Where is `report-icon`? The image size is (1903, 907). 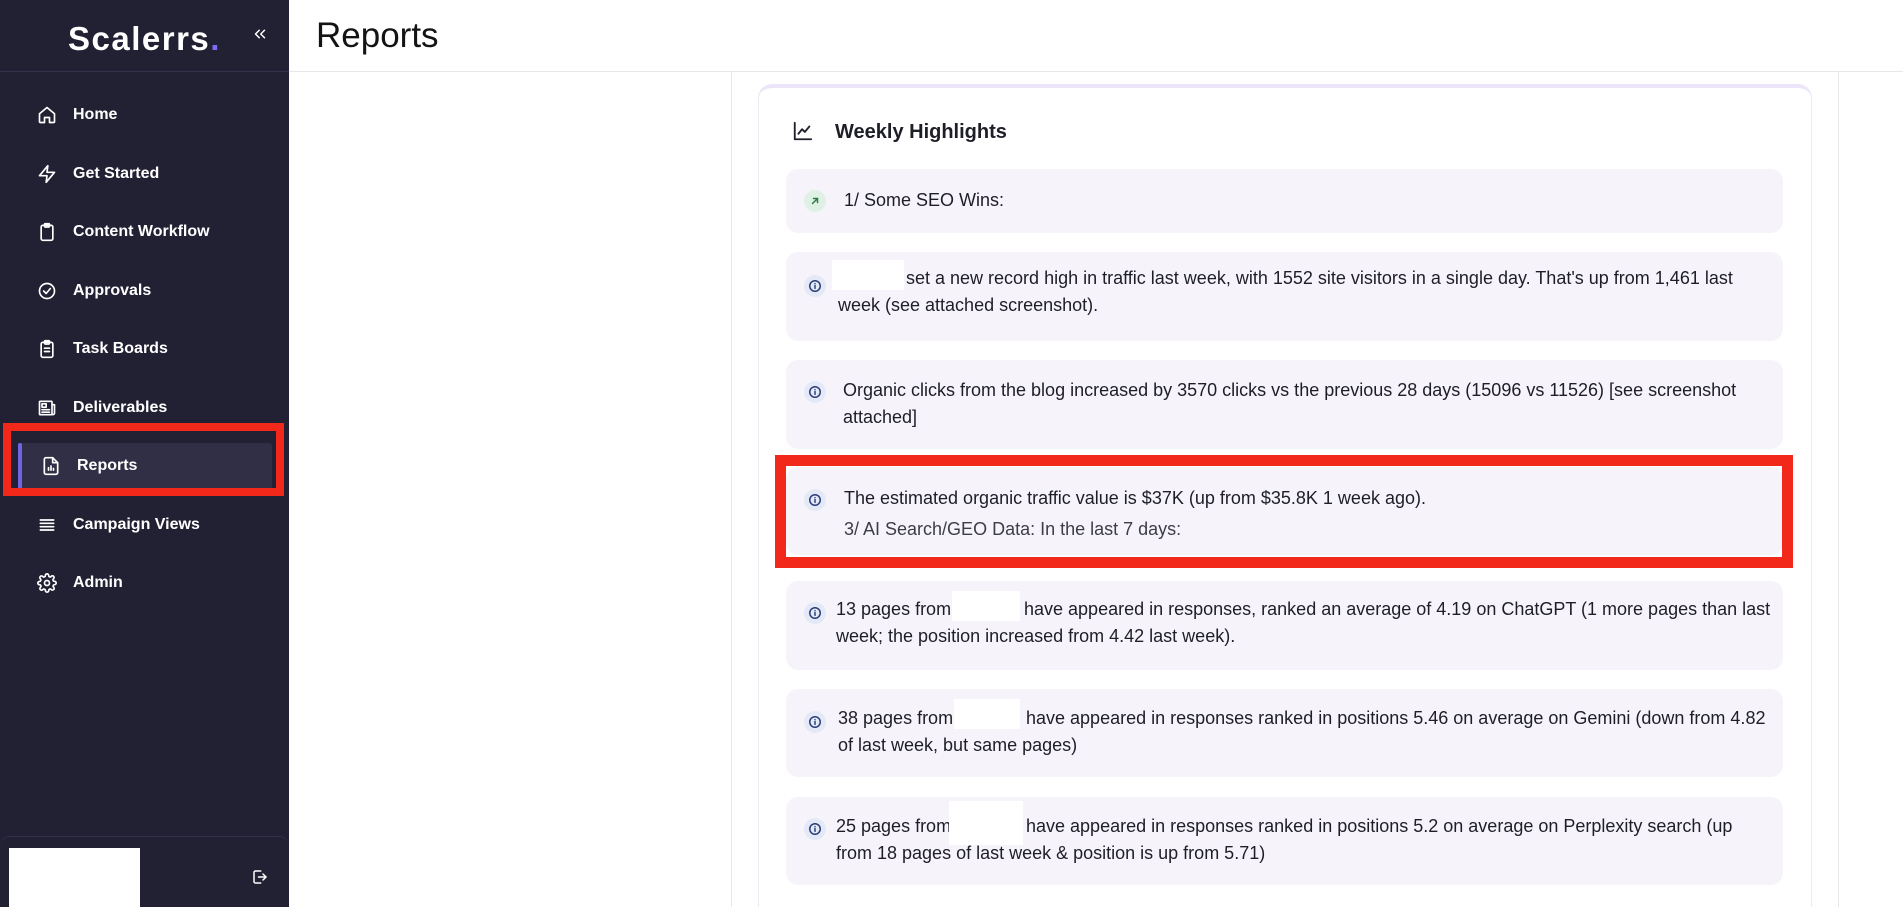
report-icon is located at coordinates (51, 466).